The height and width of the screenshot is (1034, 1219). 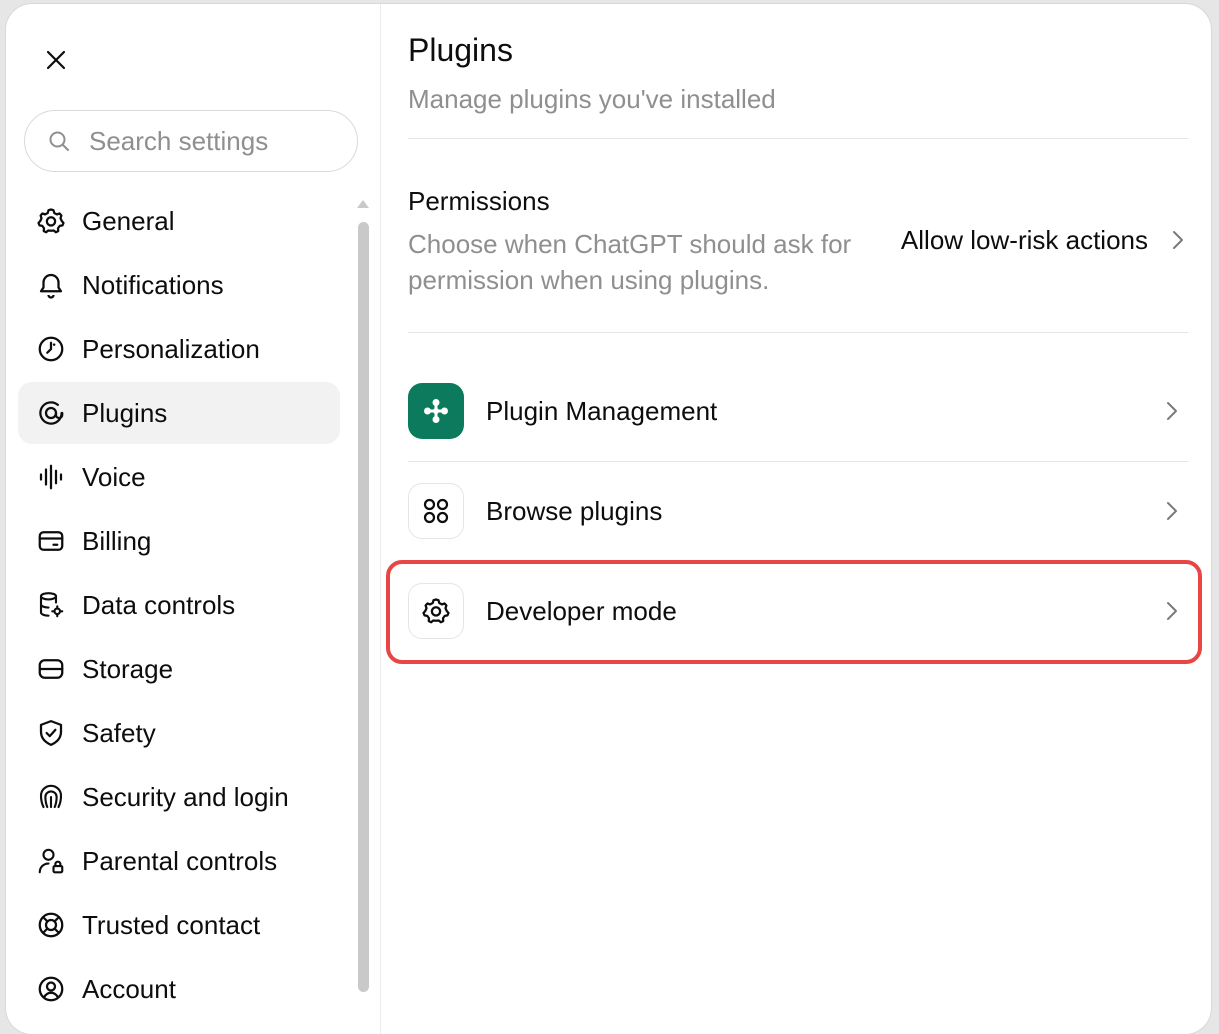 What do you see at coordinates (171, 348) in the screenshot?
I see `sidebar-item-label: Personalization` at bounding box center [171, 348].